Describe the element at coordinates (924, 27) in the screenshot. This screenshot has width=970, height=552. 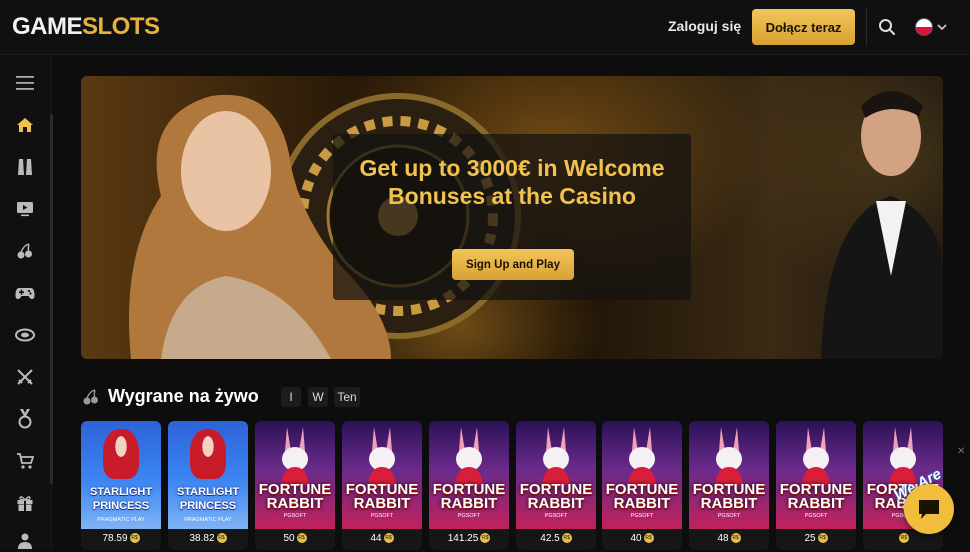
I see `poland-flag-icon` at that location.